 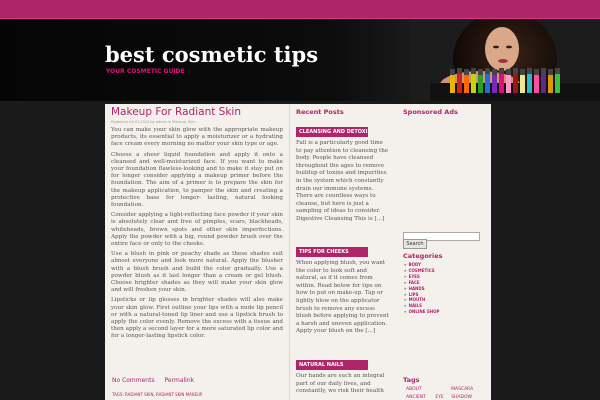 I want to click on tag-link: EYE, so click(x=439, y=397).